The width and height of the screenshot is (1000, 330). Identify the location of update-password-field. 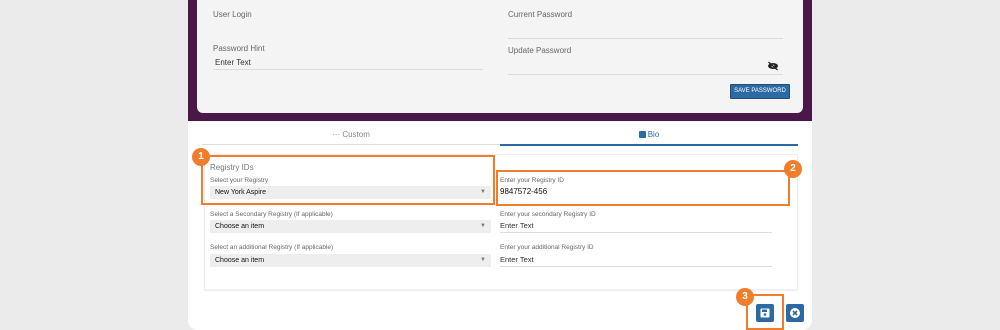
(645, 74).